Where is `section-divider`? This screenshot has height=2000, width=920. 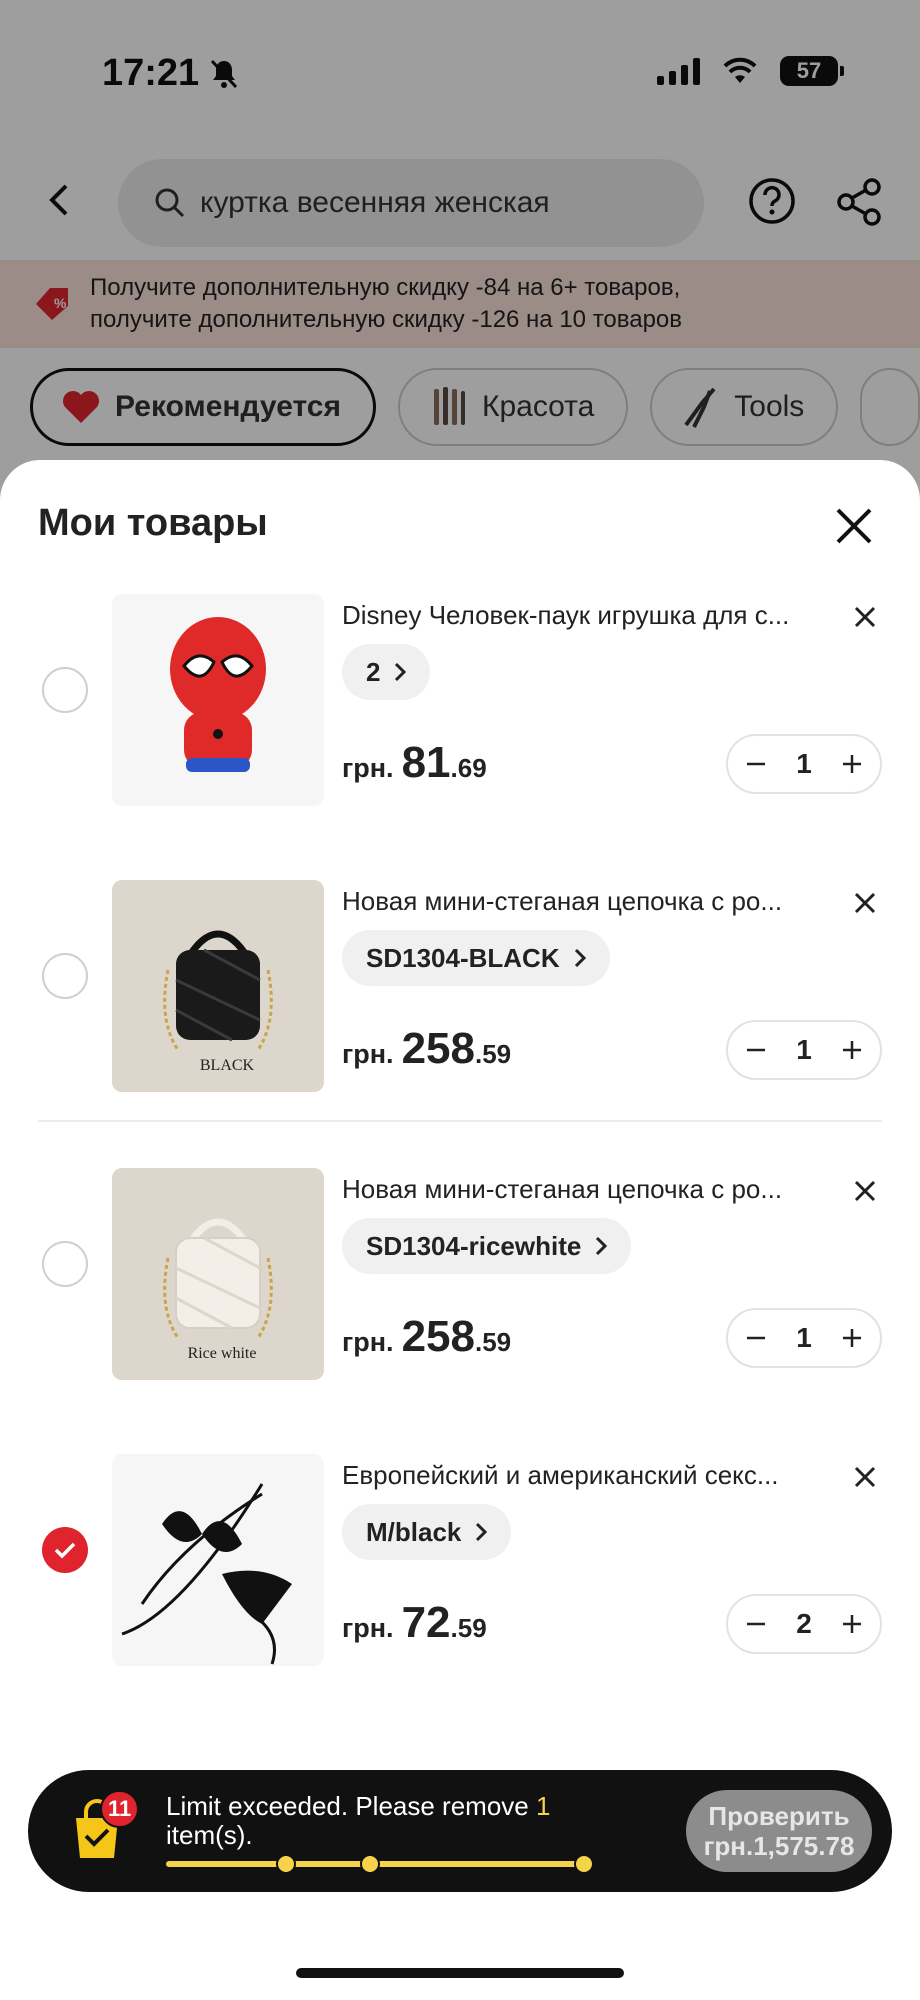 section-divider is located at coordinates (460, 1121).